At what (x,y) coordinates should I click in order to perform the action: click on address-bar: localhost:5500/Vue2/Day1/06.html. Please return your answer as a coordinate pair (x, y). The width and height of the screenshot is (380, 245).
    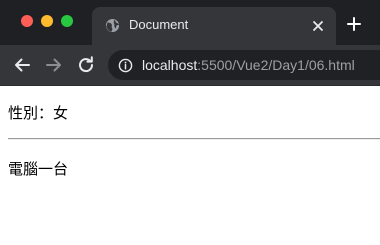
    Looking at the image, I should click on (244, 65).